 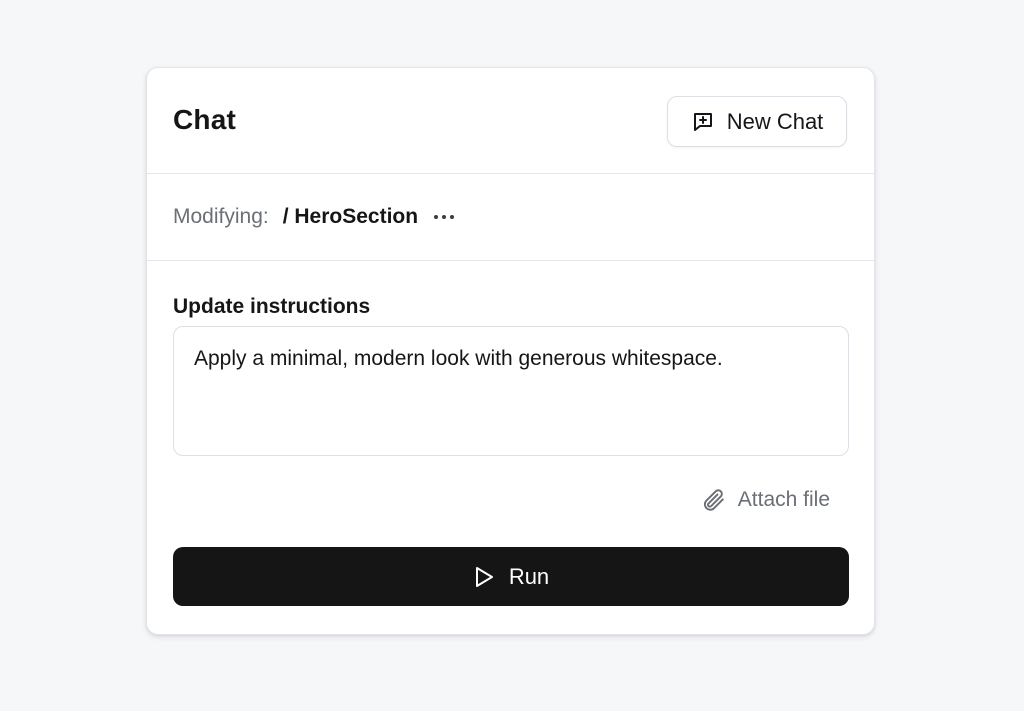 What do you see at coordinates (510, 121) in the screenshot?
I see `chat-header: Chat New Chat` at bounding box center [510, 121].